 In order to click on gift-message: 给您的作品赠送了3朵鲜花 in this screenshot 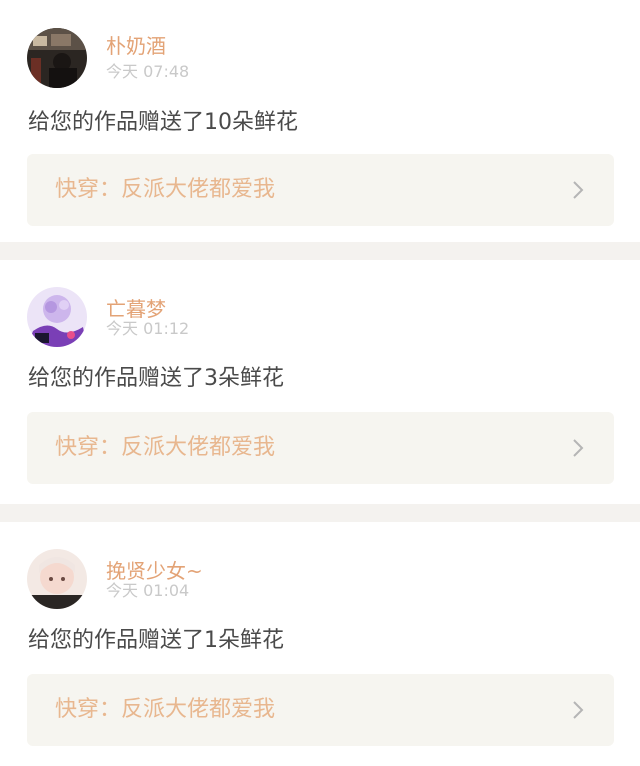, I will do `click(156, 378)`.